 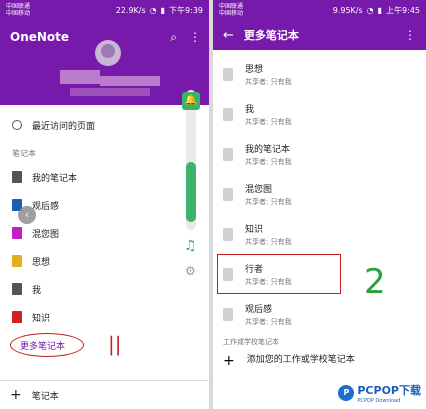 What do you see at coordinates (115, 344) in the screenshot?
I see `handwritten-annotation-1: ||` at bounding box center [115, 344].